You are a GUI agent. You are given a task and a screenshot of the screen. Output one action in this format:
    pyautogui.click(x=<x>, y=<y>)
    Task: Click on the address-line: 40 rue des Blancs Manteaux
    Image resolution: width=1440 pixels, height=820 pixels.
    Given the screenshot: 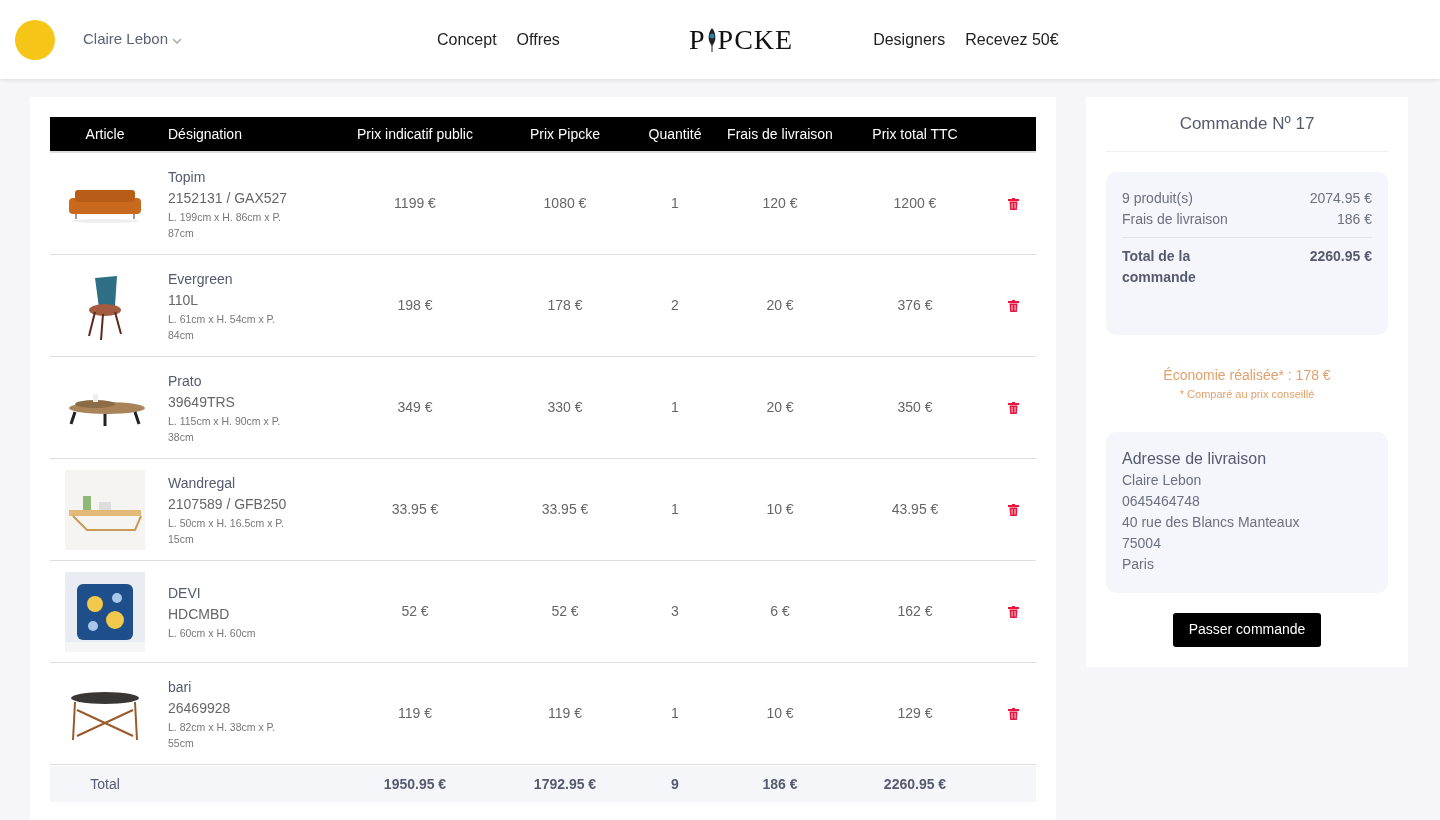 What is the action you would take?
    pyautogui.click(x=1211, y=522)
    